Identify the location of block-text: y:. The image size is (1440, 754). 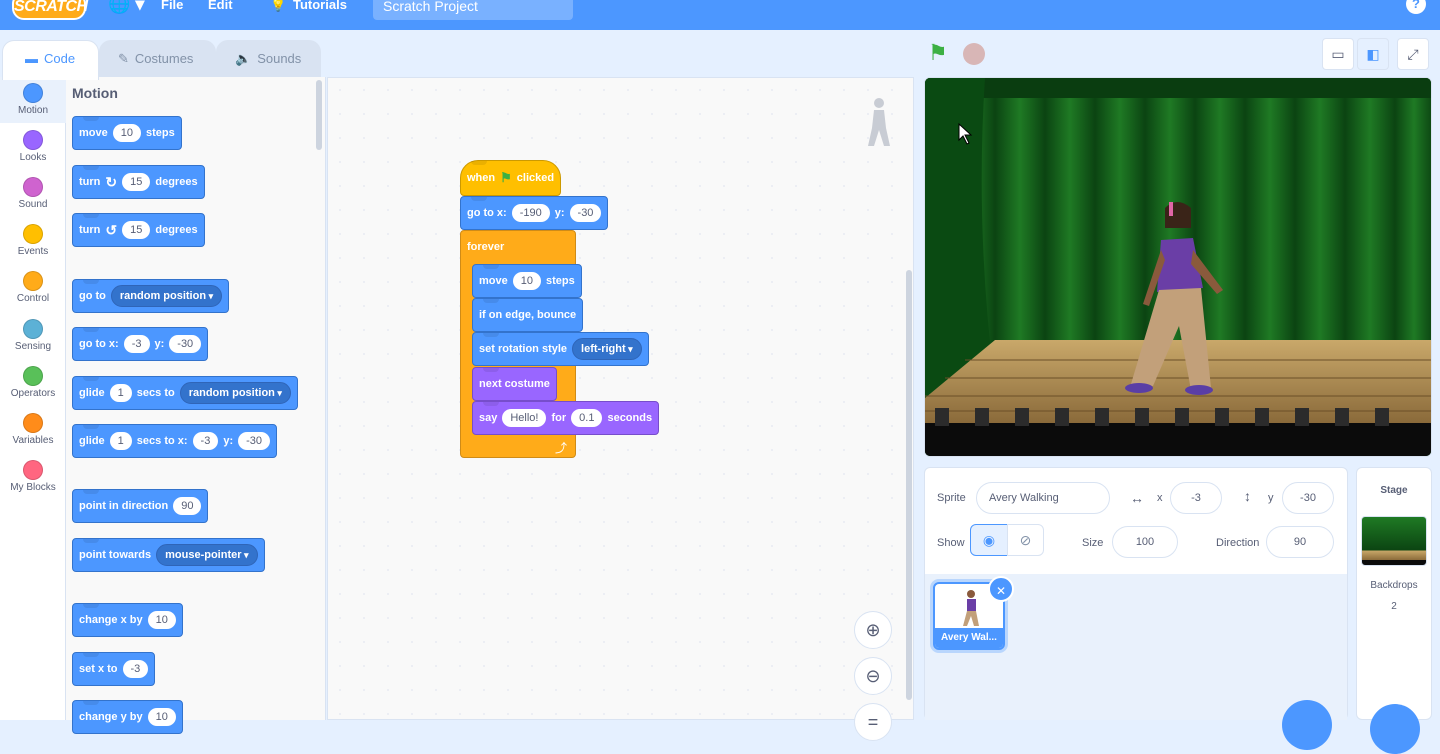
(228, 441).